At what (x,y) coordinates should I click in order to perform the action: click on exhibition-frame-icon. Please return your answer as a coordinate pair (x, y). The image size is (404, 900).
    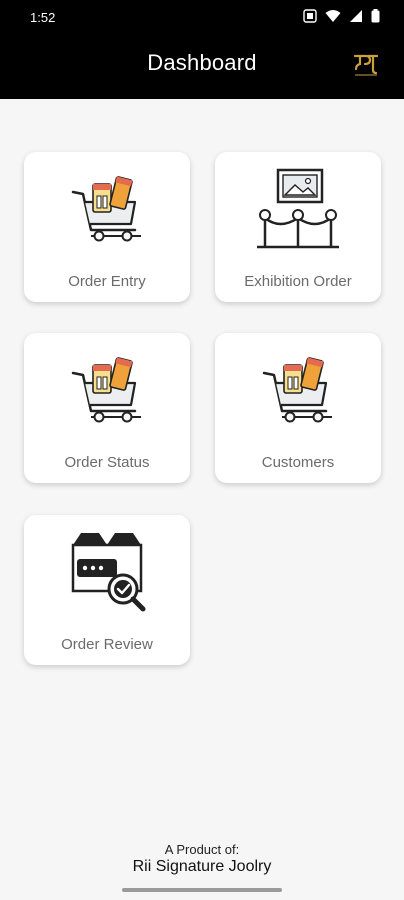
    Looking at the image, I should click on (298, 208).